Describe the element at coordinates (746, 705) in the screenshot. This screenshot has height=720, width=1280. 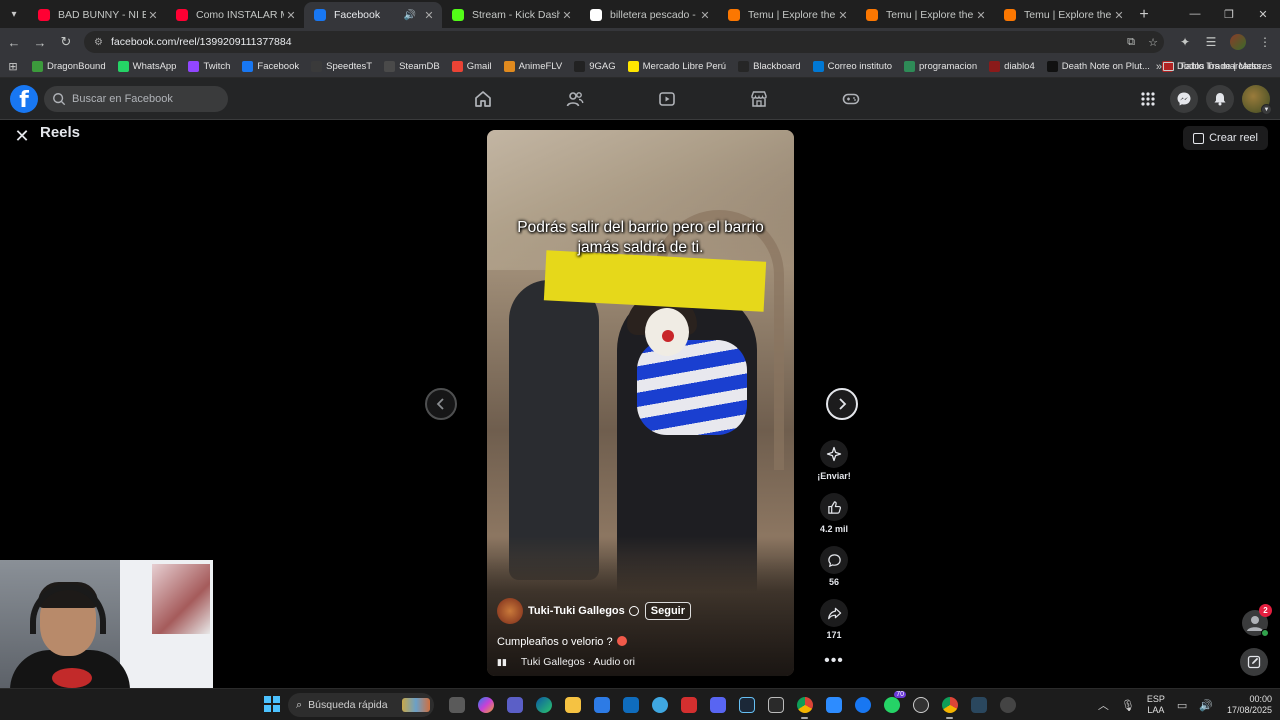
I see `steam-button` at that location.